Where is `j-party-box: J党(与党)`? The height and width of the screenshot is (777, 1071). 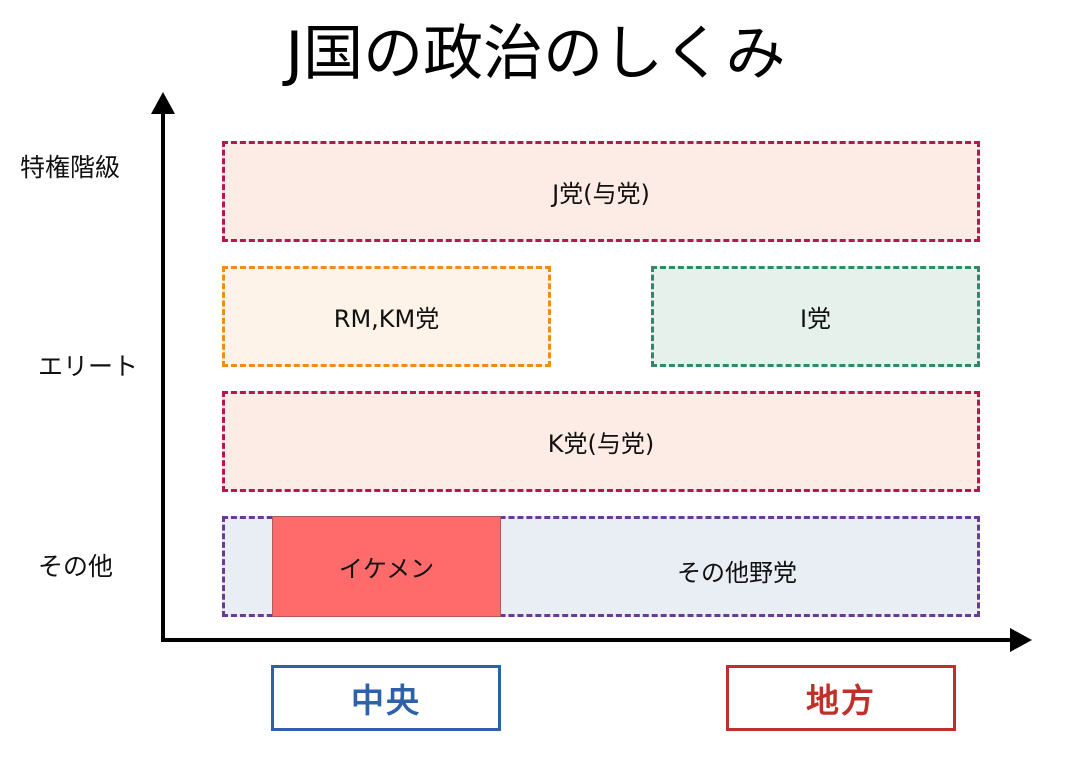
j-party-box: J党(与党) is located at coordinates (601, 191).